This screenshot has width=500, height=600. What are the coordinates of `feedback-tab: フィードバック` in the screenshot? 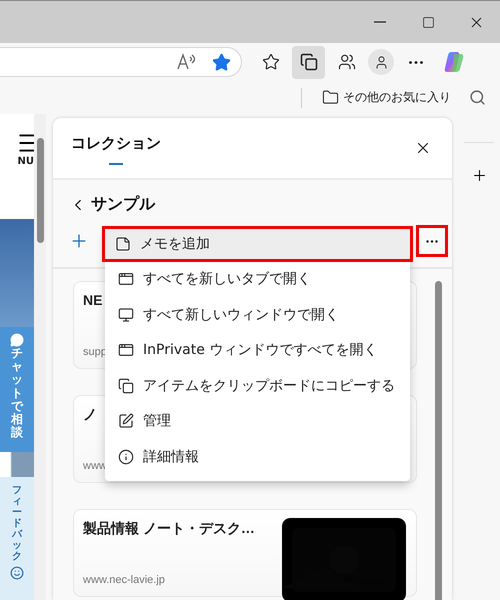 It's located at (17, 538).